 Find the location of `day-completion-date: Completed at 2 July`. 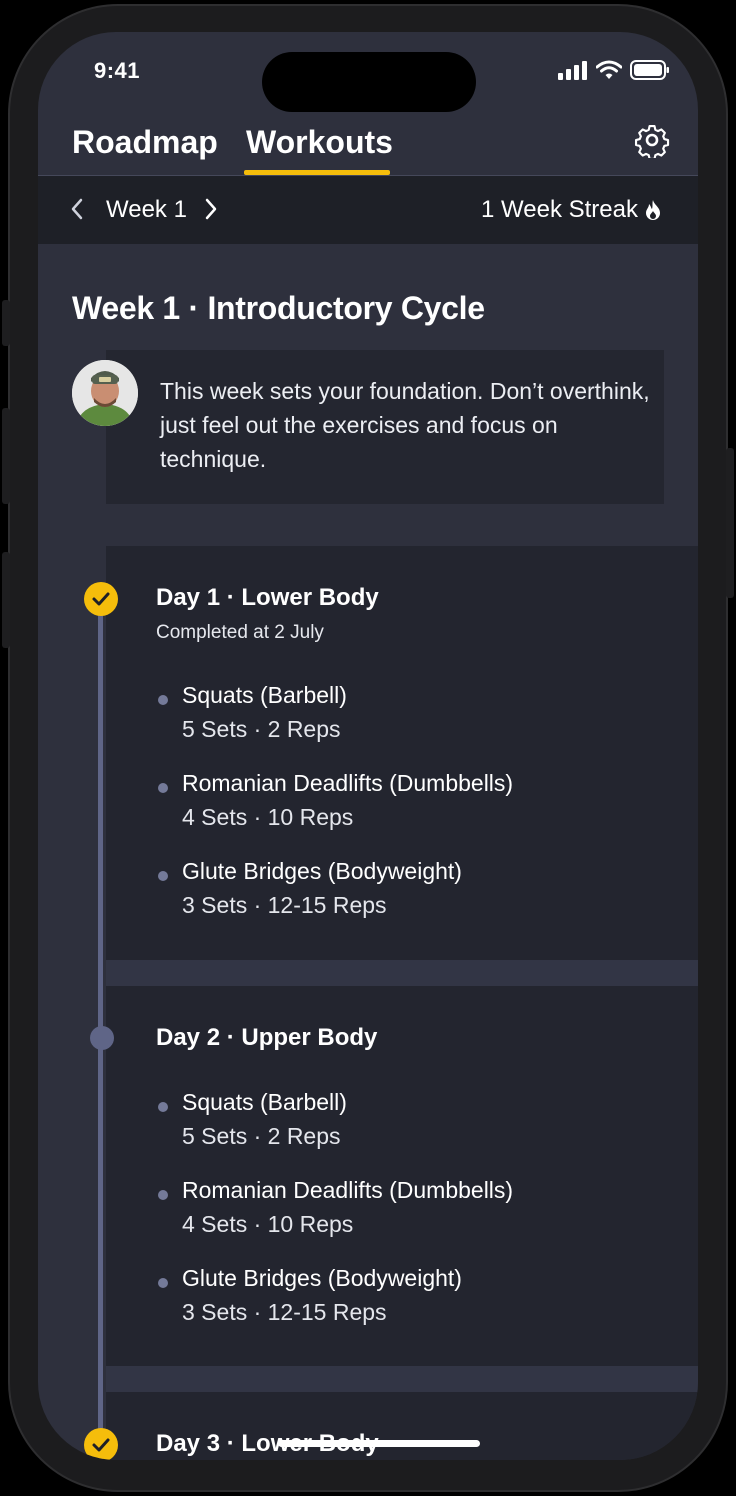

day-completion-date: Completed at 2 July is located at coordinates (240, 632).